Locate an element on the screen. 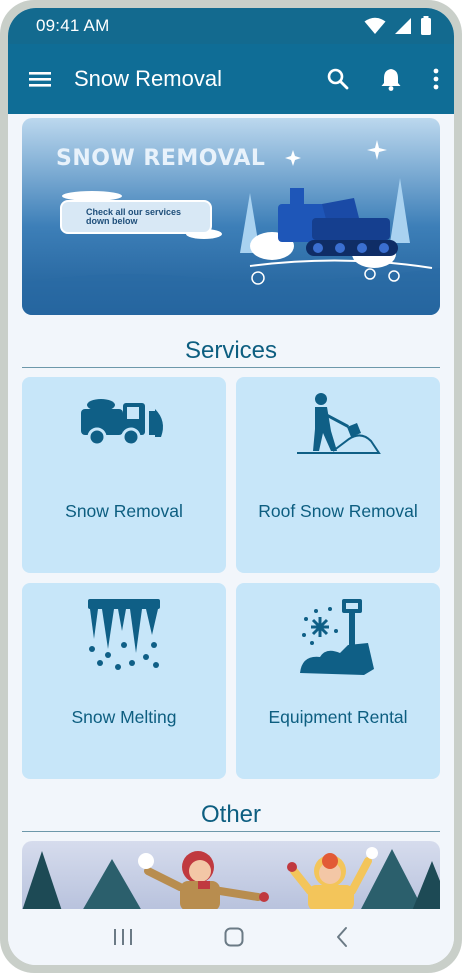 Image resolution: width=462 pixels, height=973 pixels. status-icons is located at coordinates (398, 26).